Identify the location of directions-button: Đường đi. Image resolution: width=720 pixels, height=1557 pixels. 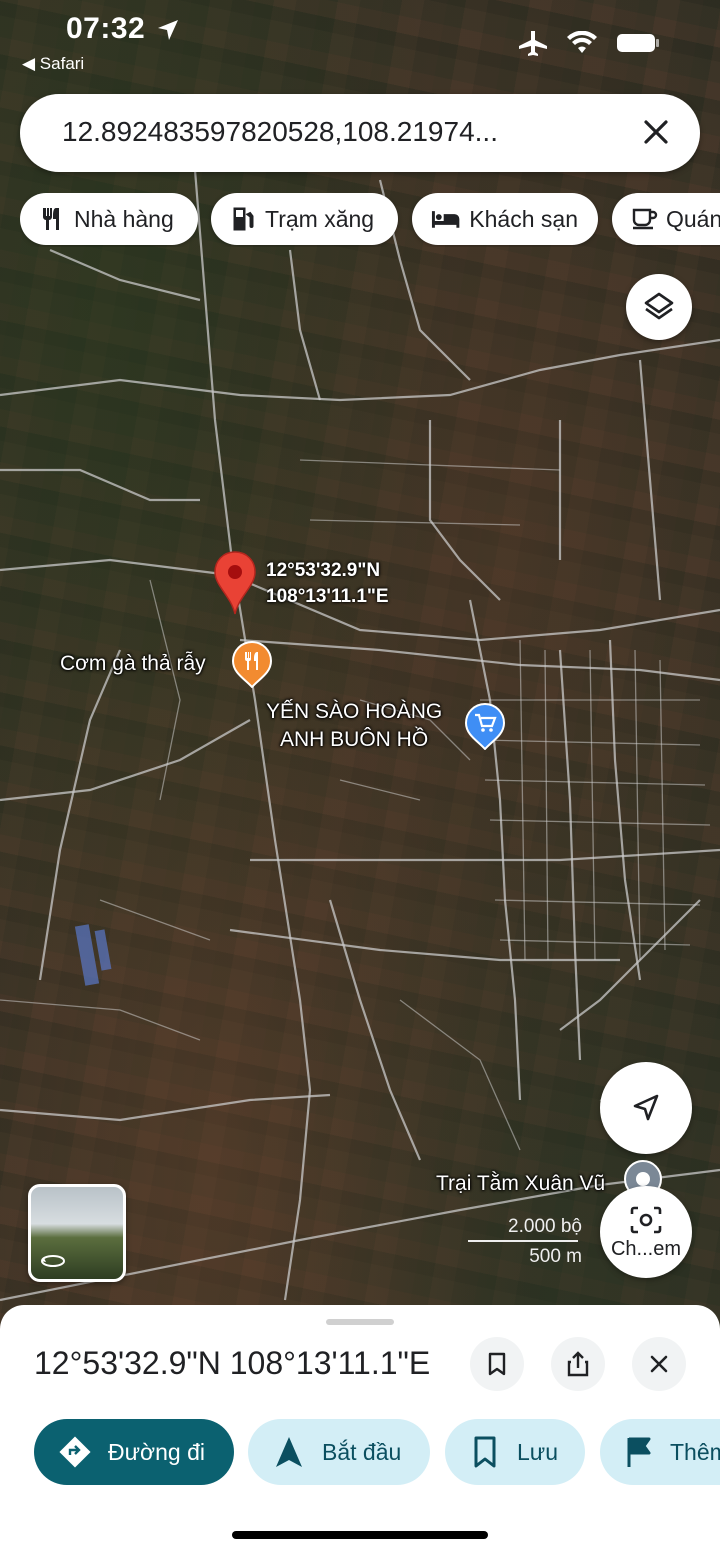
(134, 1452).